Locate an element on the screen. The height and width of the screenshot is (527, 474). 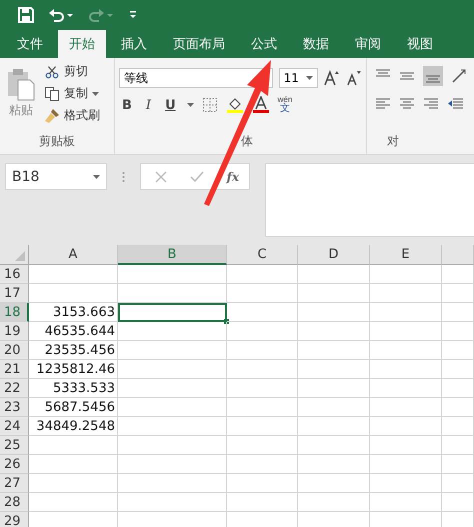
shrink-font-icon is located at coordinates (354, 78).